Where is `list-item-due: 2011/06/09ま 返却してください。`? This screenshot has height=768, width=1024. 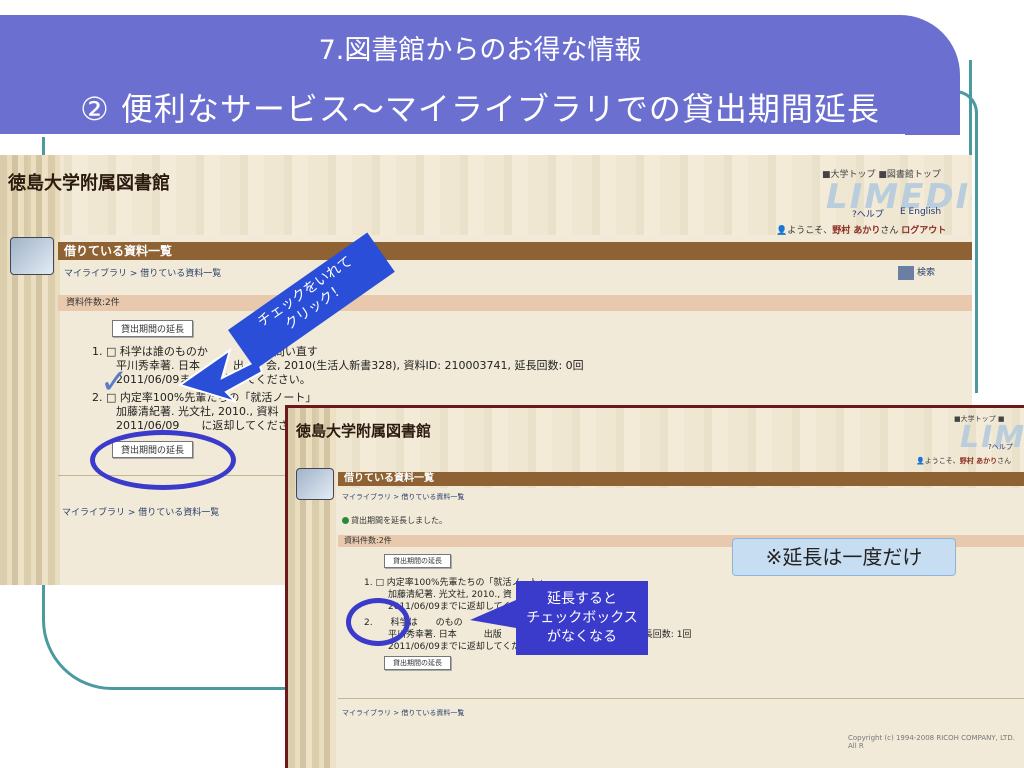 list-item-due: 2011/06/09ま 返却してください。 is located at coordinates (213, 379).